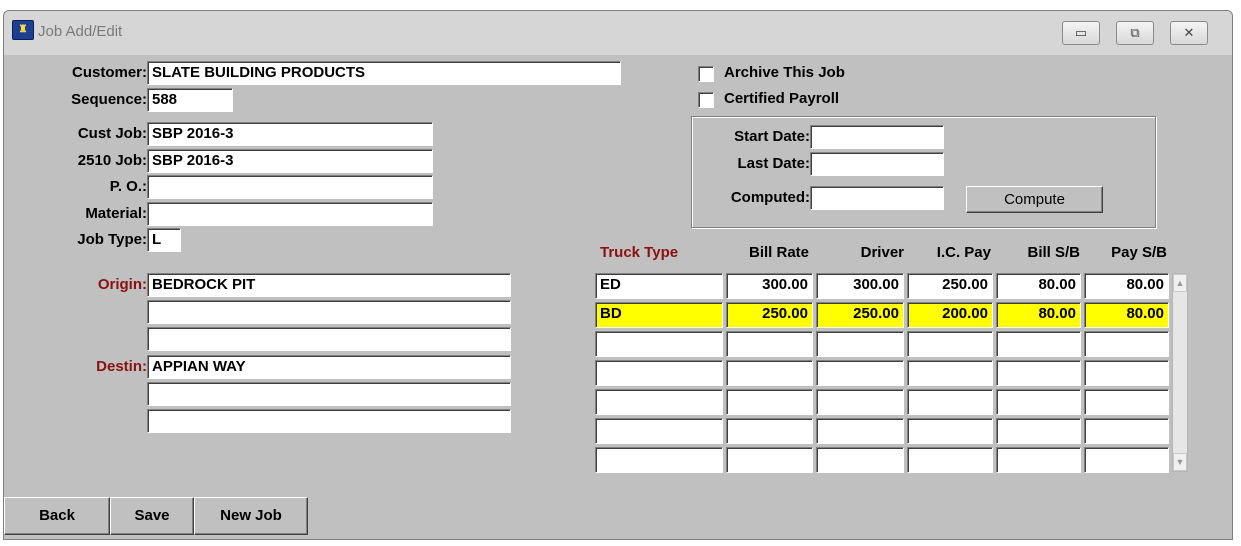  Describe the element at coordinates (950, 286) in the screenshot. I see `rate-cell-ic-pay-row-1: 250.00` at that location.